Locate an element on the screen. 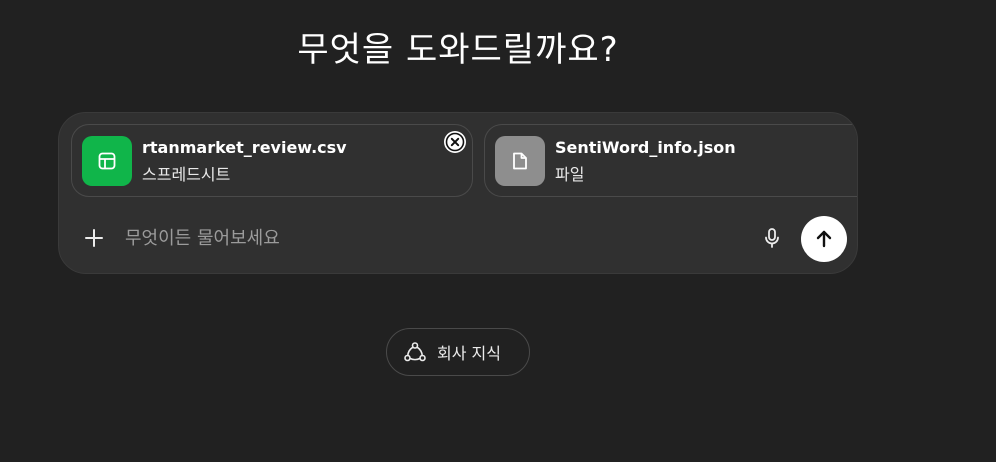 Image resolution: width=996 pixels, height=462 pixels. document-icon is located at coordinates (520, 161).